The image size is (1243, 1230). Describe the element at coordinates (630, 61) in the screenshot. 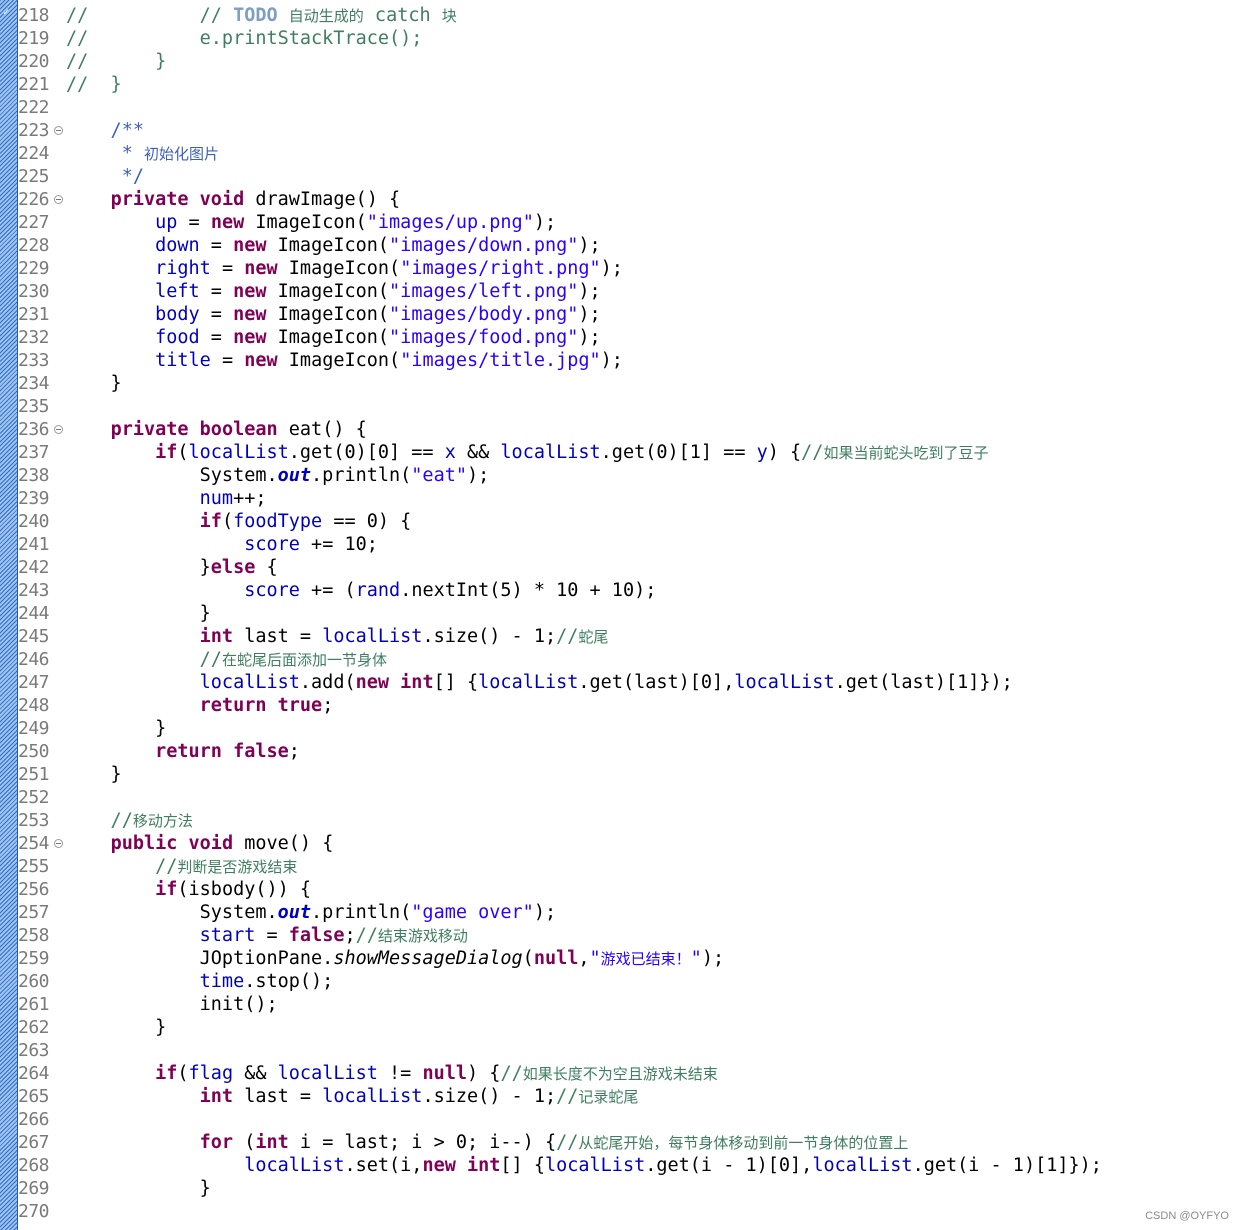

I see `code-line: 220 // }` at that location.